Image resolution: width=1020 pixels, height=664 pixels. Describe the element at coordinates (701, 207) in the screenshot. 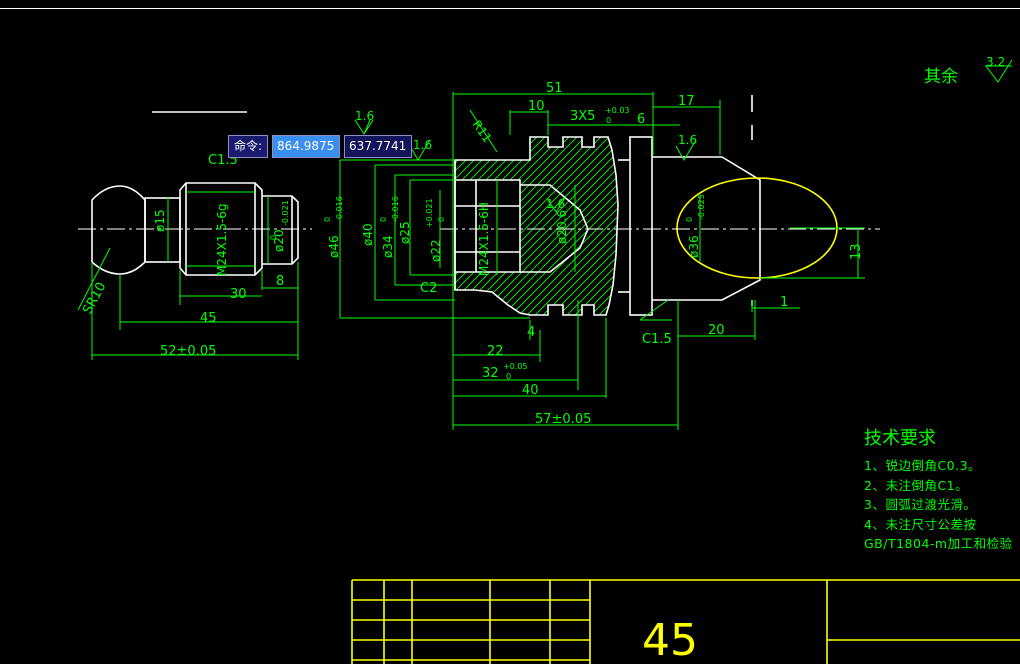

I see `d36-low: -0.025` at that location.